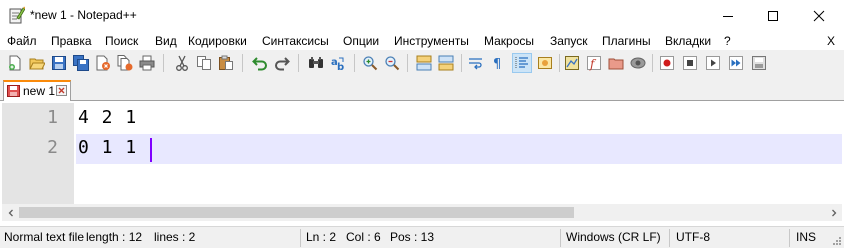 The width and height of the screenshot is (844, 248). Describe the element at coordinates (37, 63) in the screenshot. I see `open-file-button` at that location.